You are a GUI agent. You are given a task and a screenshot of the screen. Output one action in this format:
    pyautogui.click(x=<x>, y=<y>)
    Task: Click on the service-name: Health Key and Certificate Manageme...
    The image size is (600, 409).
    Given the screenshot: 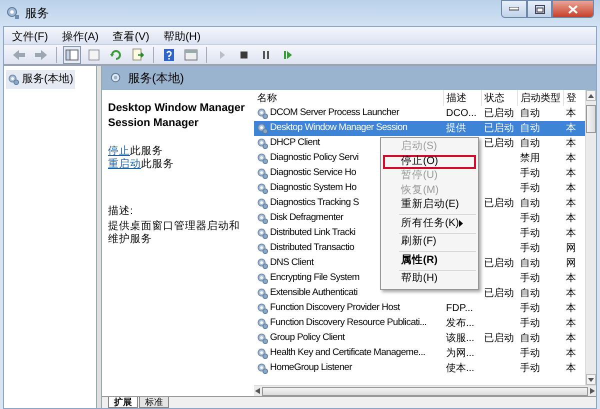 What is the action you would take?
    pyautogui.click(x=348, y=353)
    